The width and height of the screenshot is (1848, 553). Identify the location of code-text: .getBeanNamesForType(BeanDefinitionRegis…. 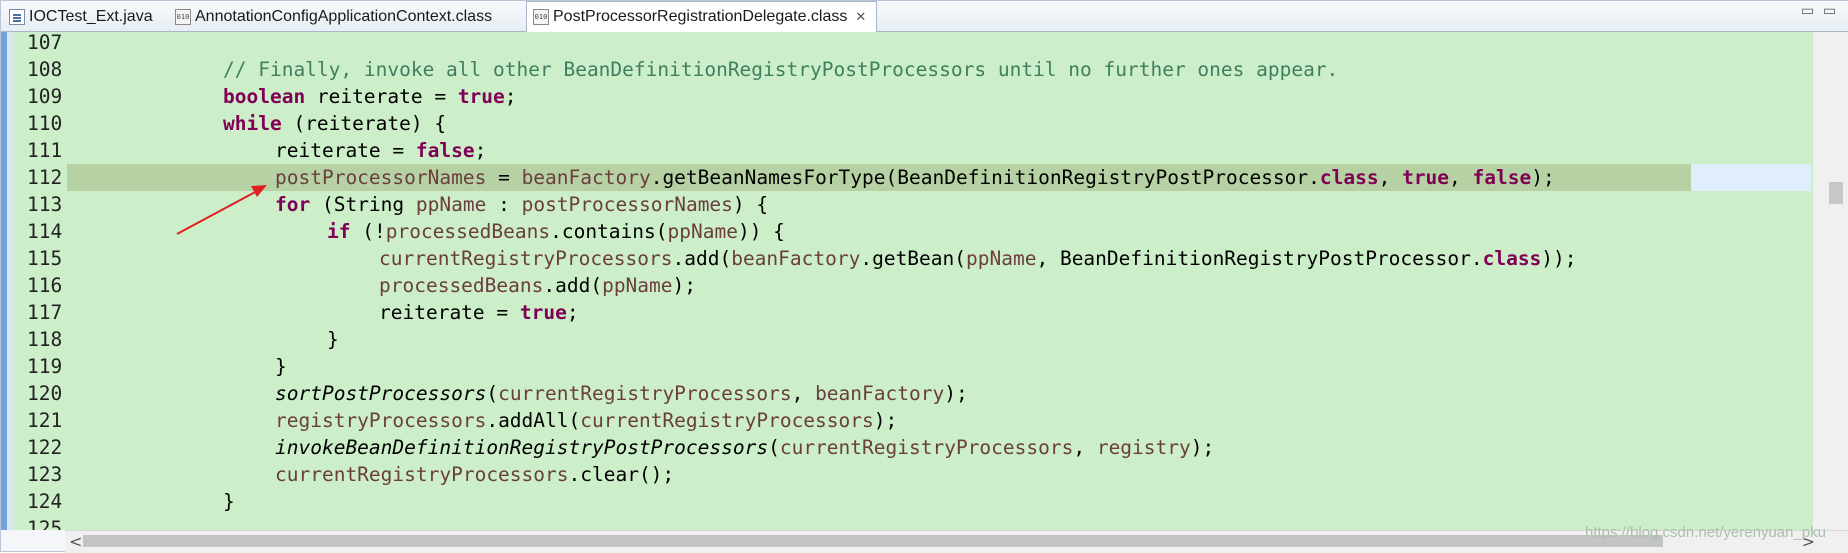
(985, 177).